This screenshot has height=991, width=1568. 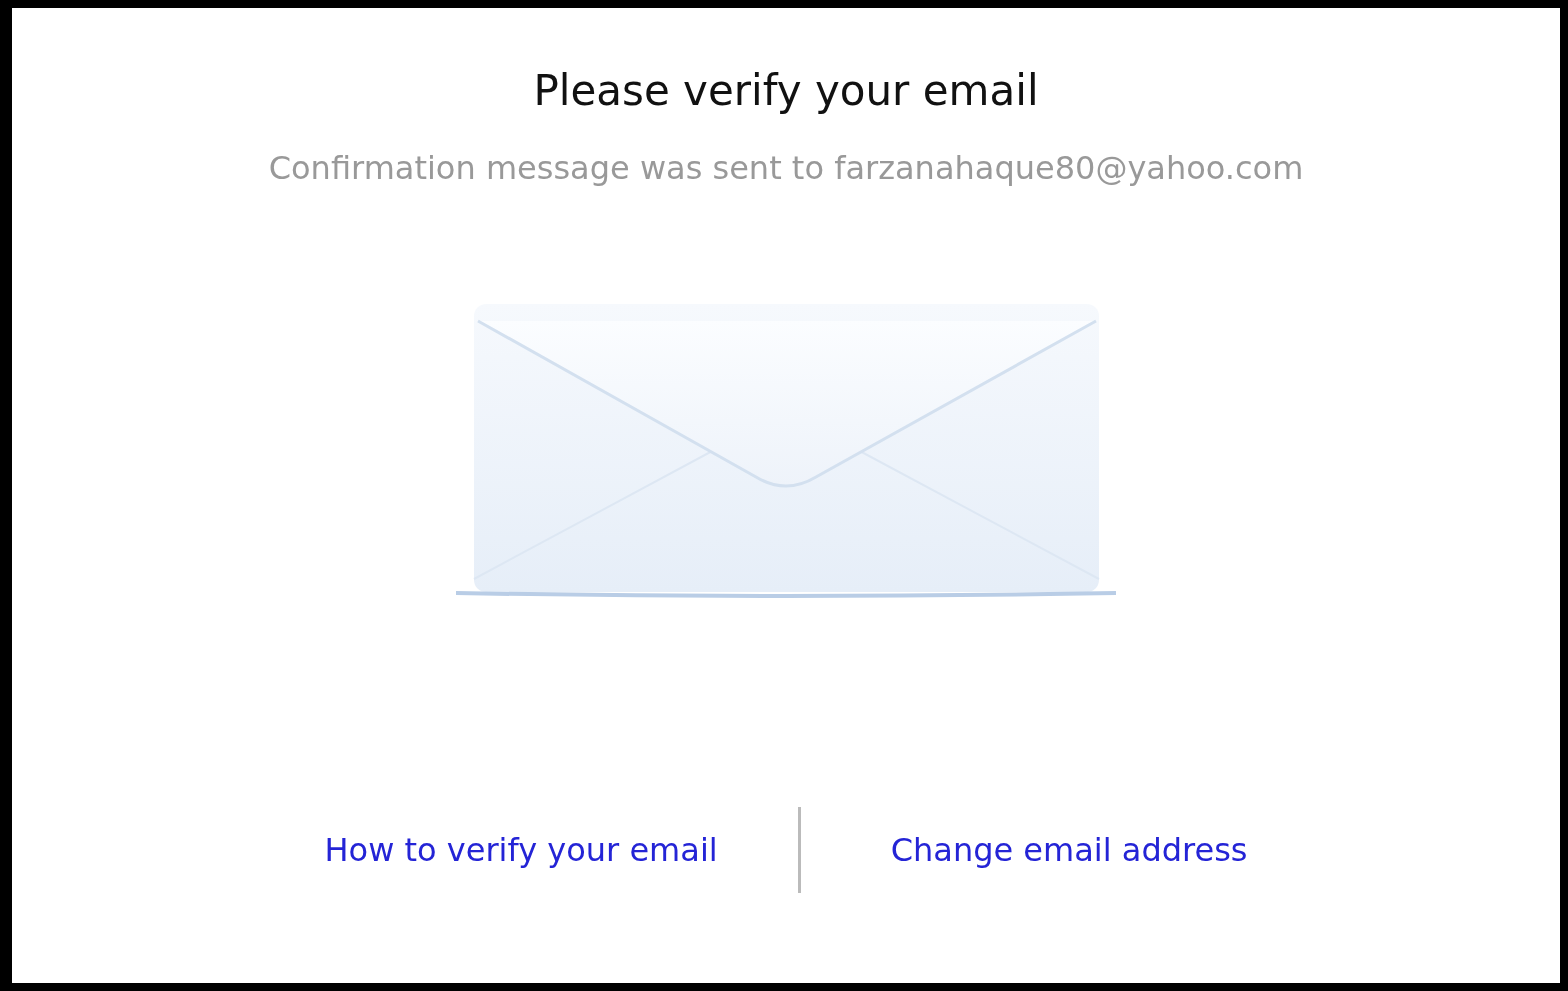 What do you see at coordinates (521, 850) in the screenshot?
I see `verify-help-link: How to verify your email` at bounding box center [521, 850].